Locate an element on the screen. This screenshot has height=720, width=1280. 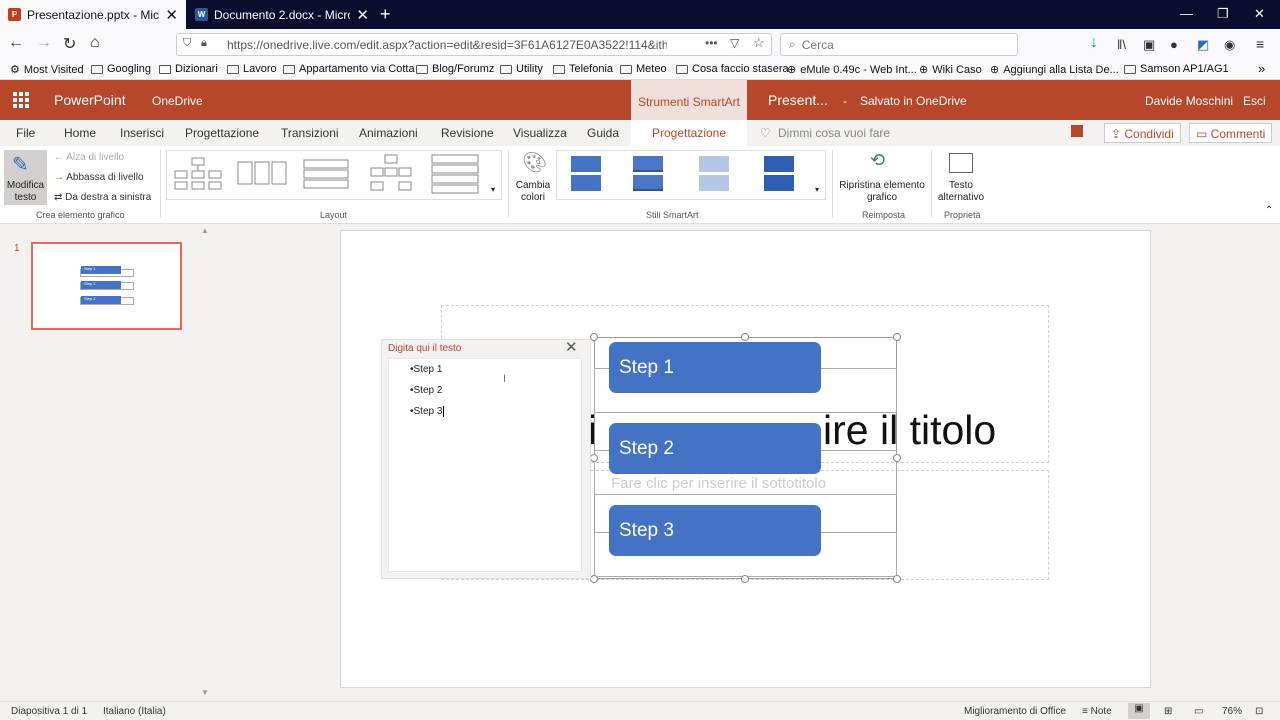
minimize-icon: — is located at coordinates (1186, 13).